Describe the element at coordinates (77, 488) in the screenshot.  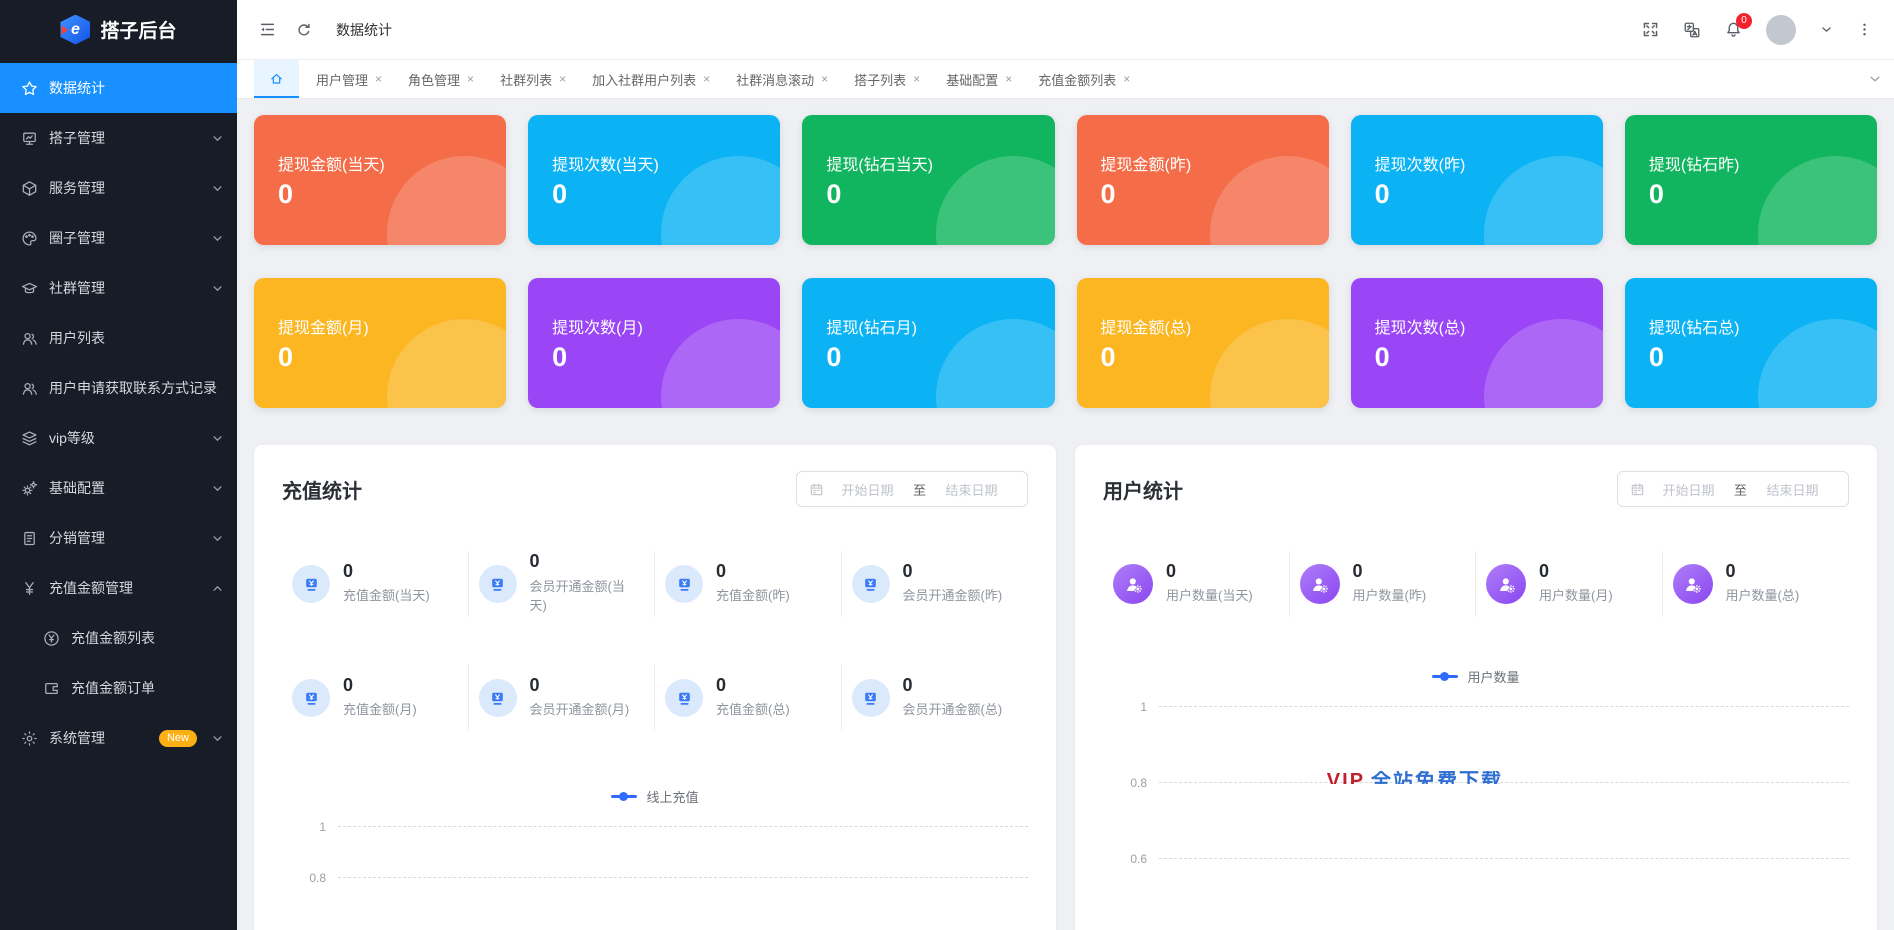
I see `sidebar-item-label: 基础配置` at that location.